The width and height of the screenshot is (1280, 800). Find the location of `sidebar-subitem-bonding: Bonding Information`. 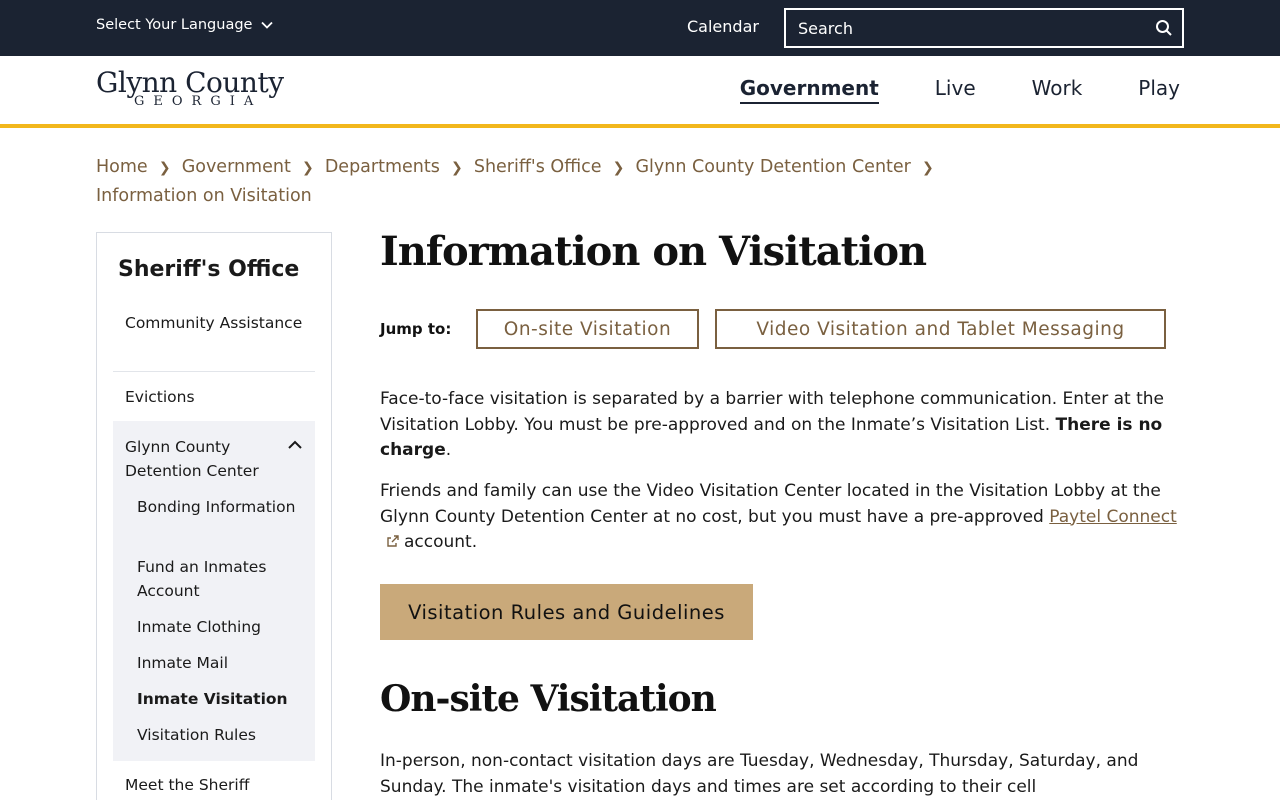

sidebar-subitem-bonding: Bonding Information is located at coordinates (222, 507).